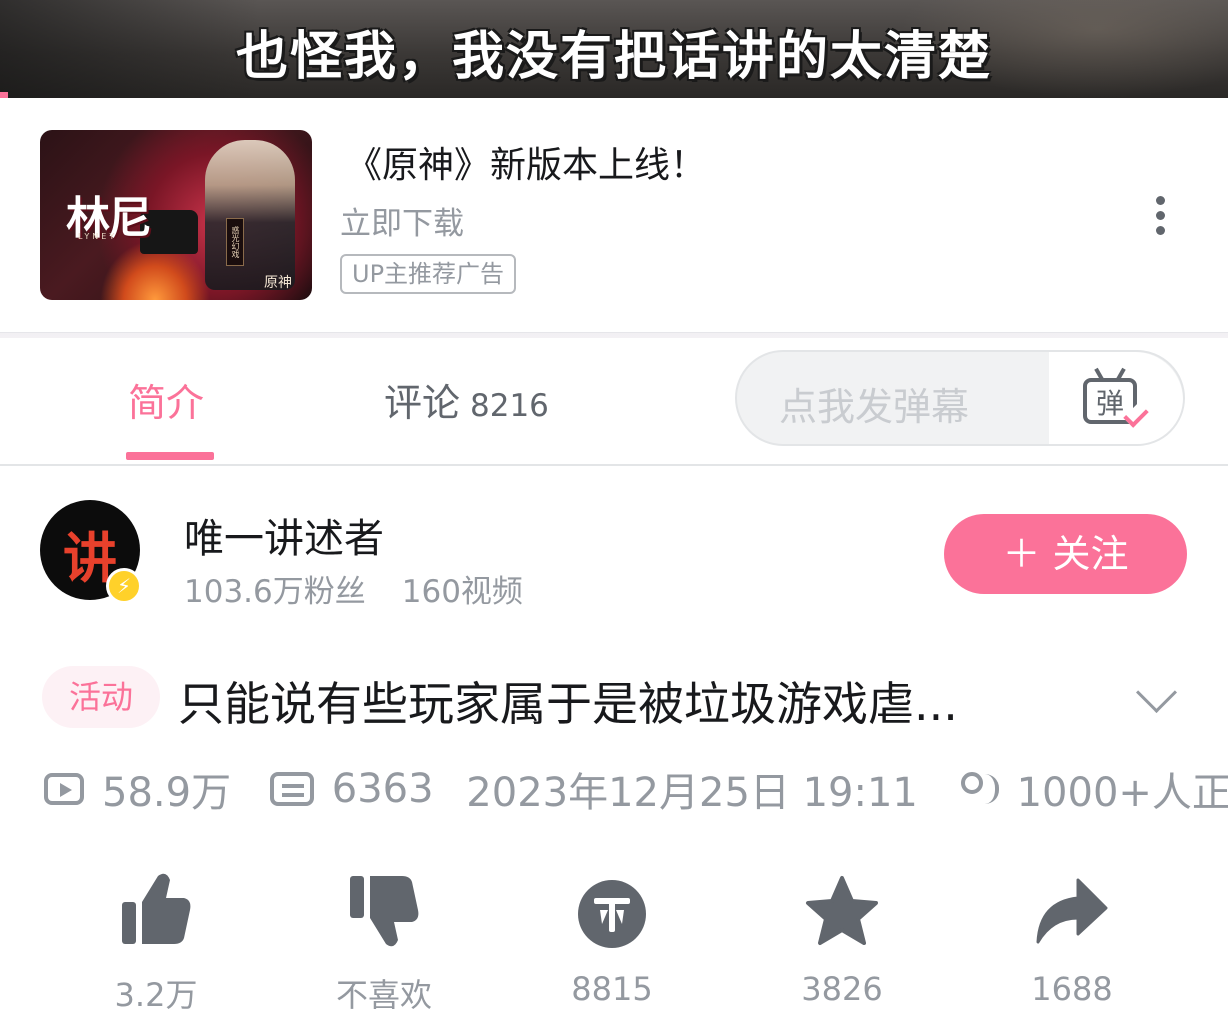  What do you see at coordinates (384, 910) in the screenshot?
I see `thumbs-down-icon` at bounding box center [384, 910].